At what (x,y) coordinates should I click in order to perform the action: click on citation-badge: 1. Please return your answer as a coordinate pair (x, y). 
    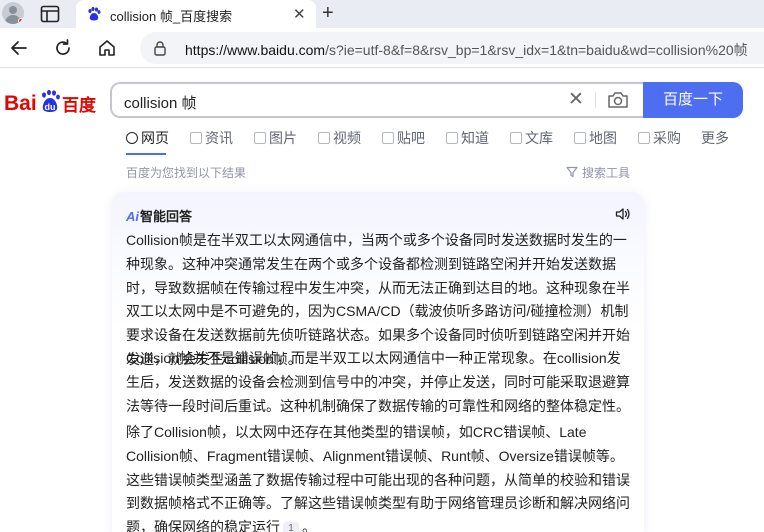
    Looking at the image, I should click on (291, 527).